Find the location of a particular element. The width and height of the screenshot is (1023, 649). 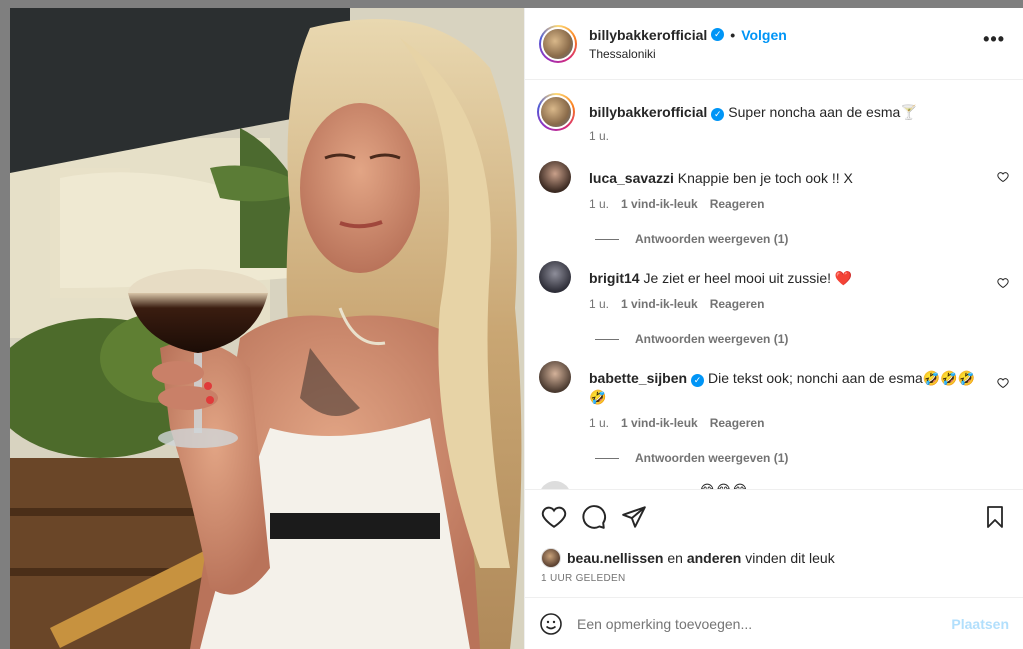

author-avatar is located at coordinates (558, 43).